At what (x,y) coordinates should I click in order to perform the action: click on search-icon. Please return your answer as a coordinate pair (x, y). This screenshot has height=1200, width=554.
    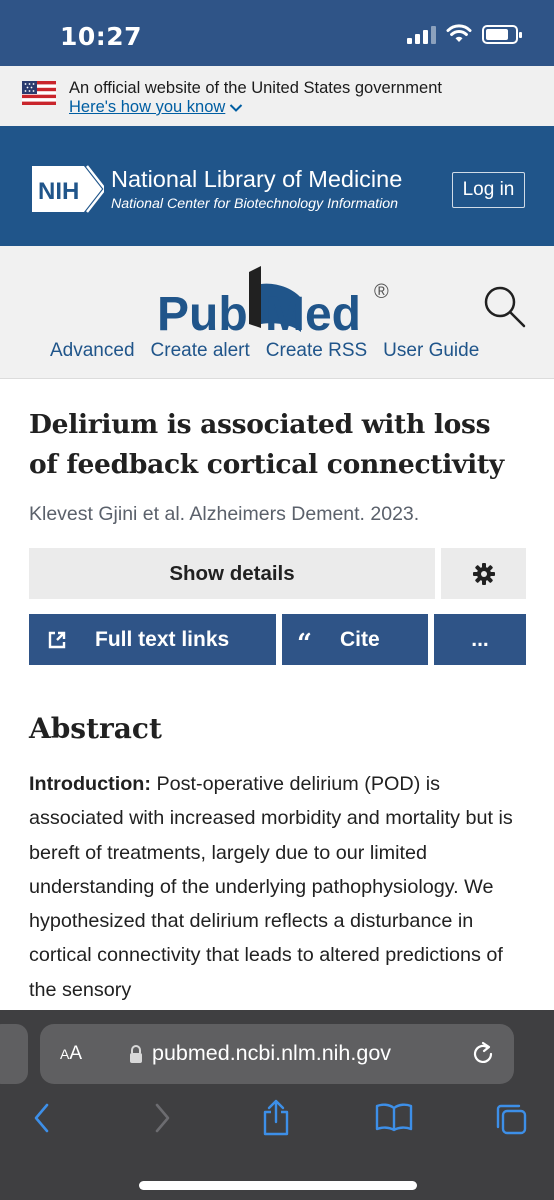
    Looking at the image, I should click on (505, 307).